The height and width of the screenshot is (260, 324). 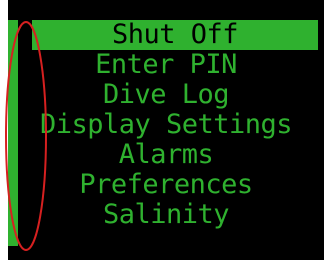 I want to click on menu-item-enter-pin: Enter PIN, so click(x=166, y=65).